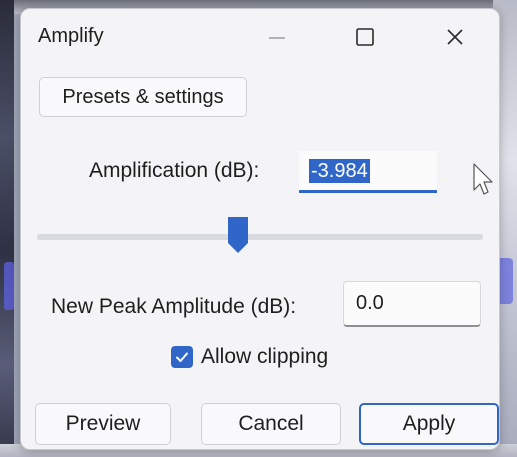 The height and width of the screenshot is (457, 517). I want to click on new-peak-amplitude-input: 0.0, so click(412, 304).